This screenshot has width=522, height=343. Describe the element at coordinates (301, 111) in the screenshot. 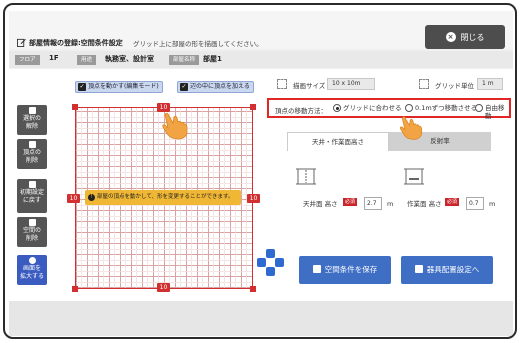

I see `vertex-move-label: 頂点の移動方法：` at that location.